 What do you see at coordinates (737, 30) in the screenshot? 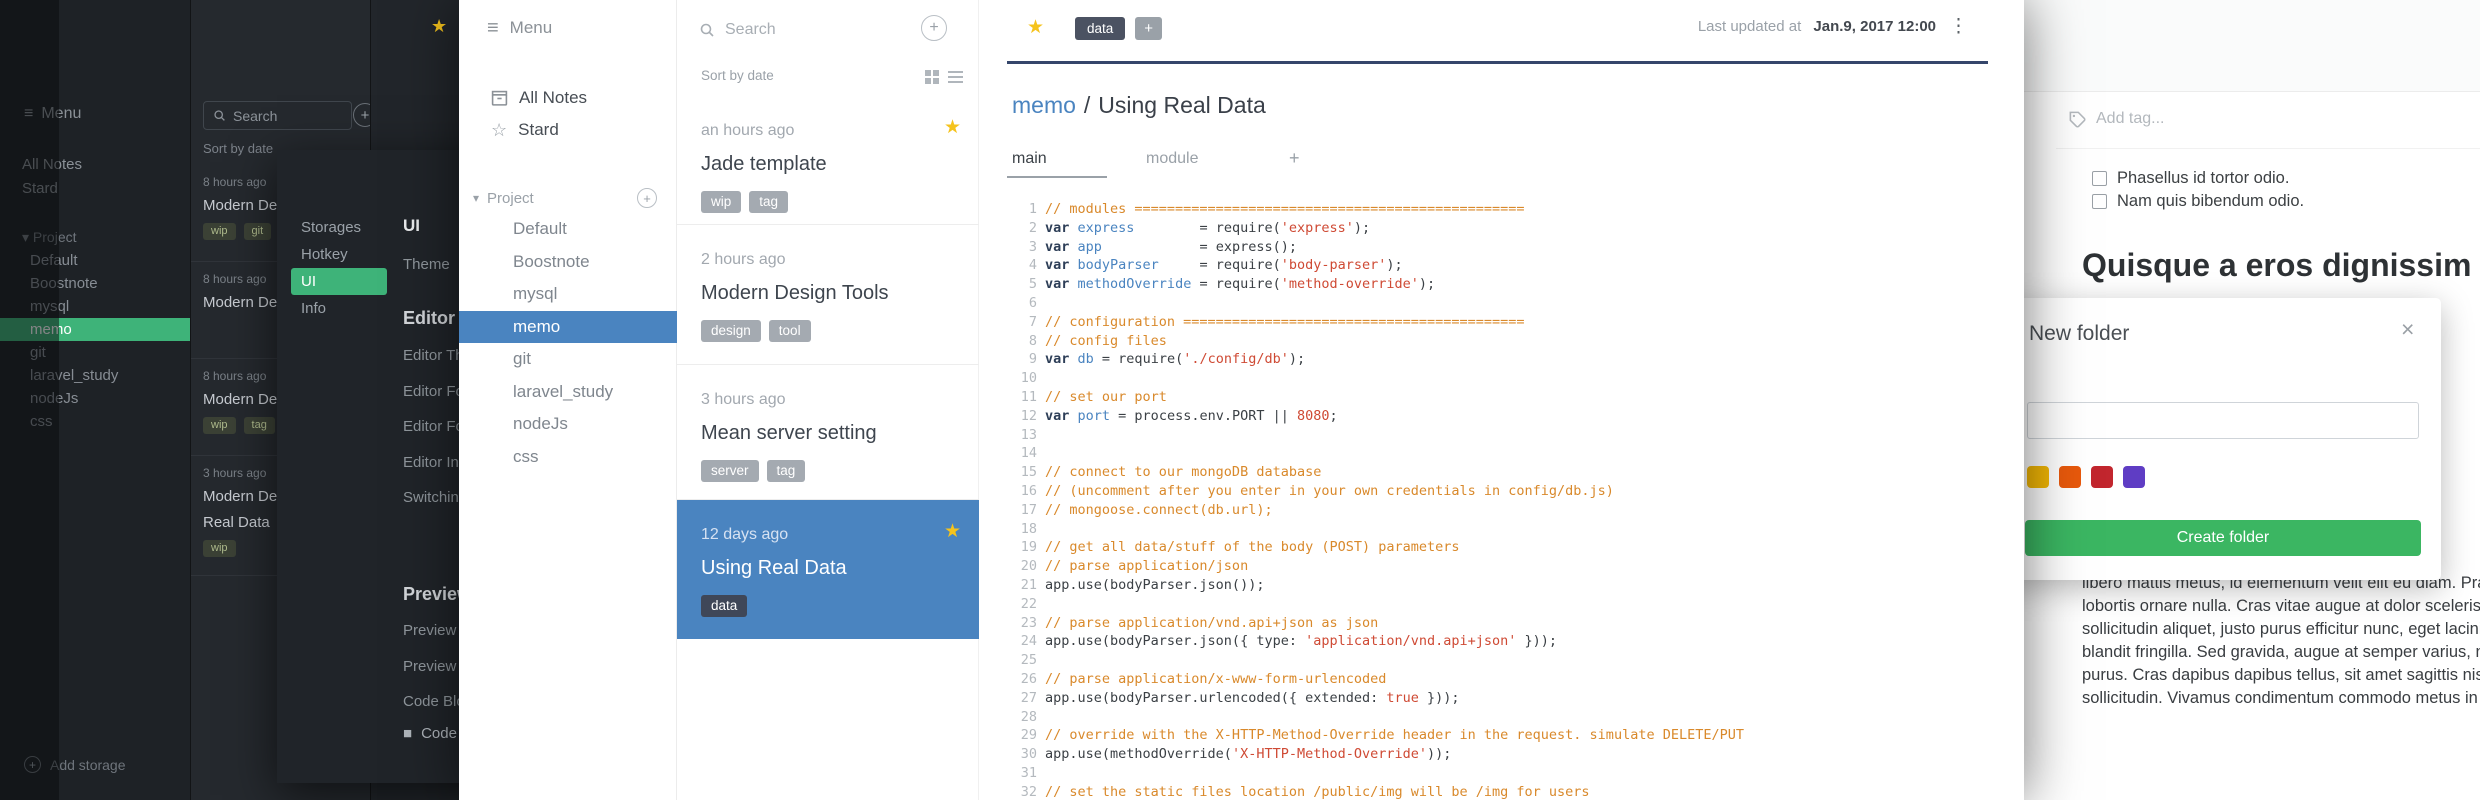
I see `search-input: Search` at bounding box center [737, 30].